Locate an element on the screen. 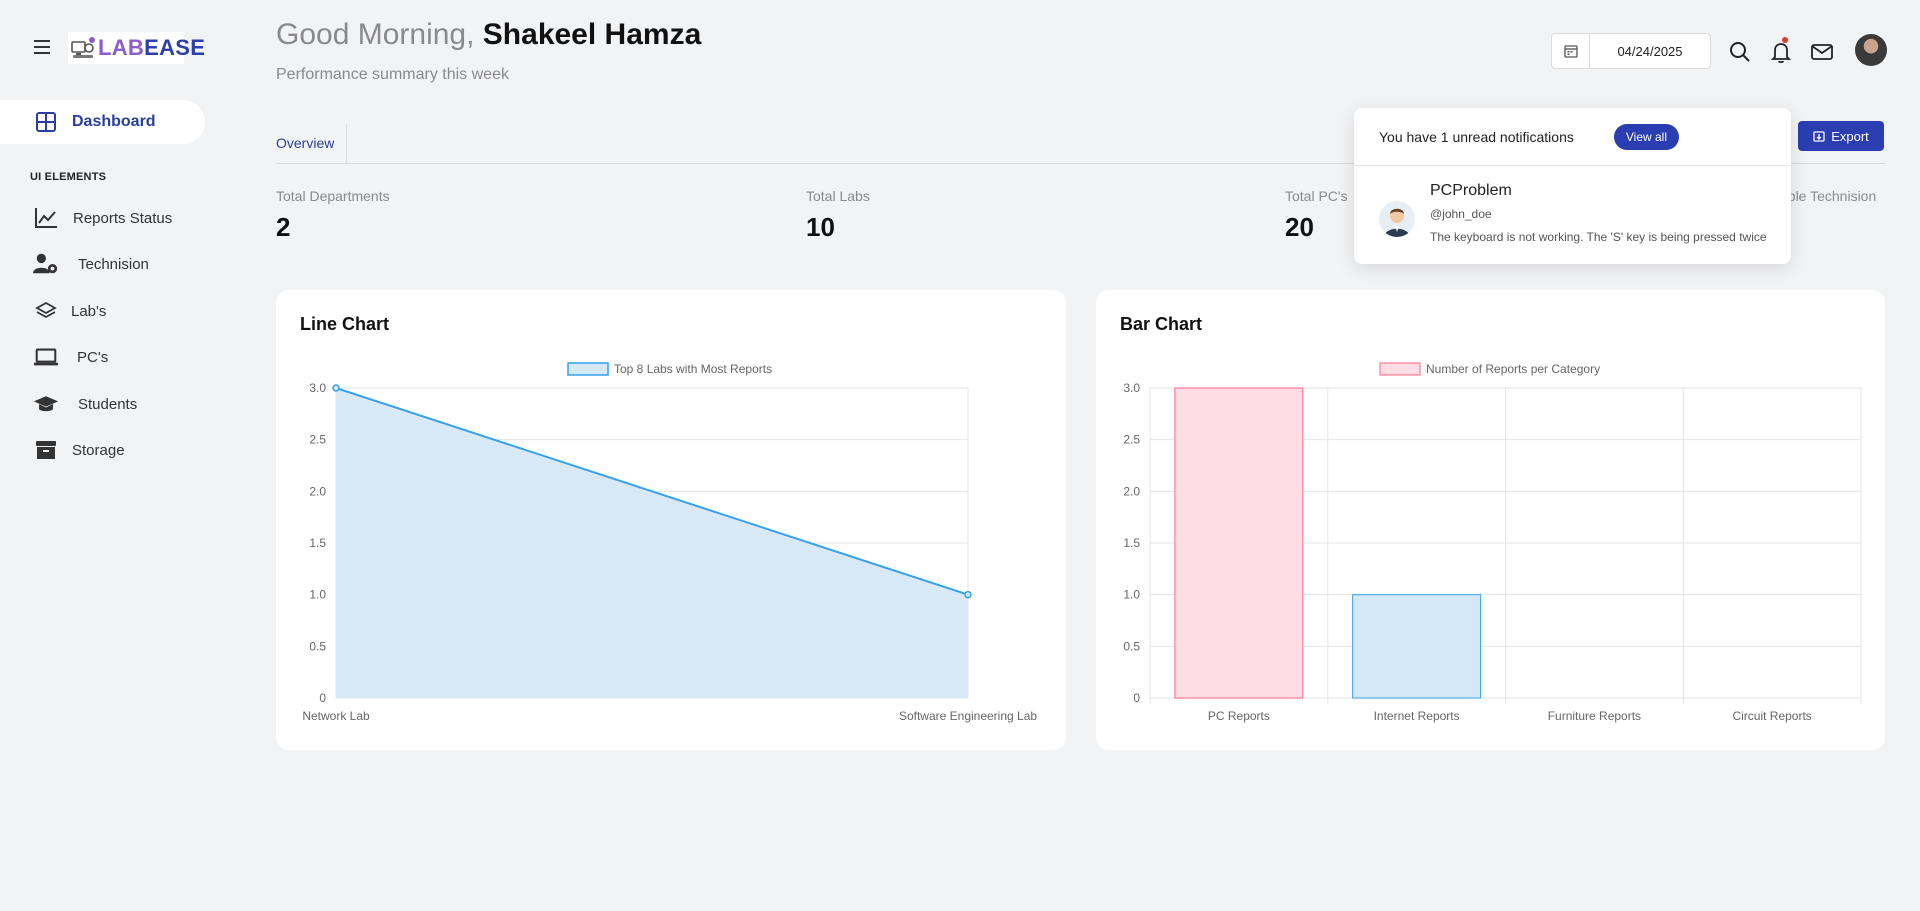 This screenshot has height=911, width=1920. notification-dot is located at coordinates (1785, 40).